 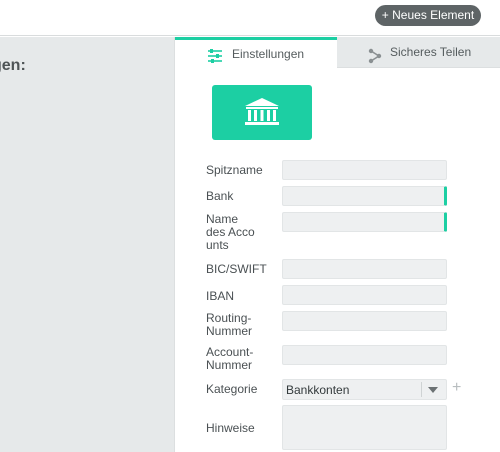 What do you see at coordinates (268, 54) in the screenshot?
I see `tab-settings-label: Einstellungen` at bounding box center [268, 54].